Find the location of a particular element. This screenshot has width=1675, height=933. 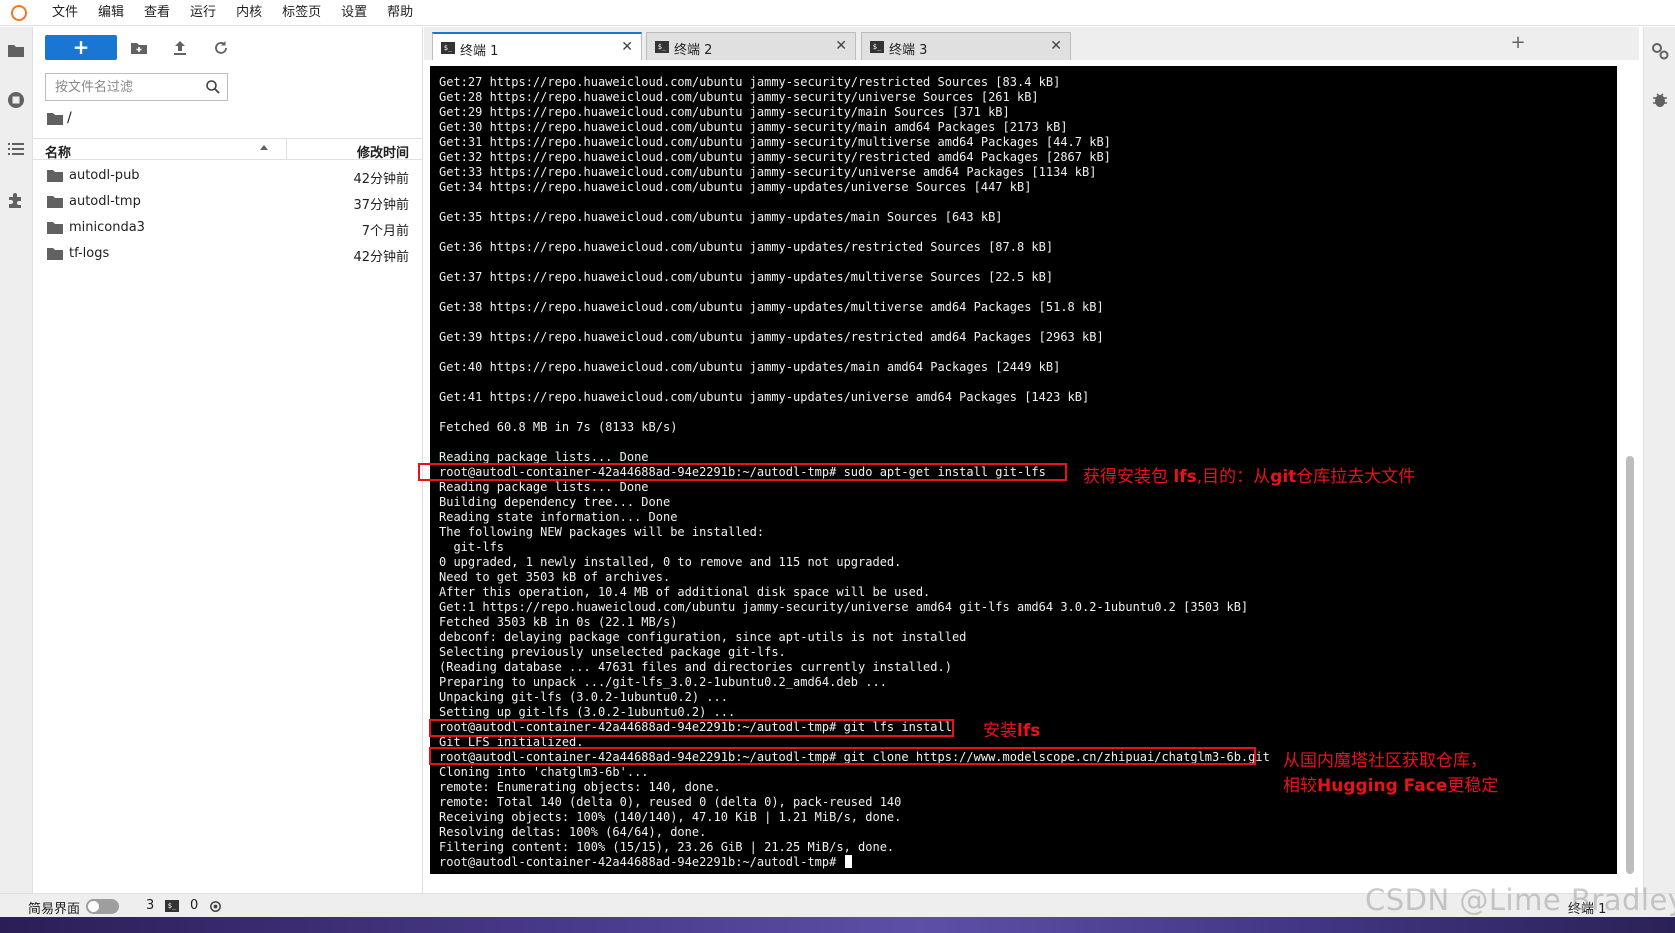

refresh-icon is located at coordinates (221, 48).